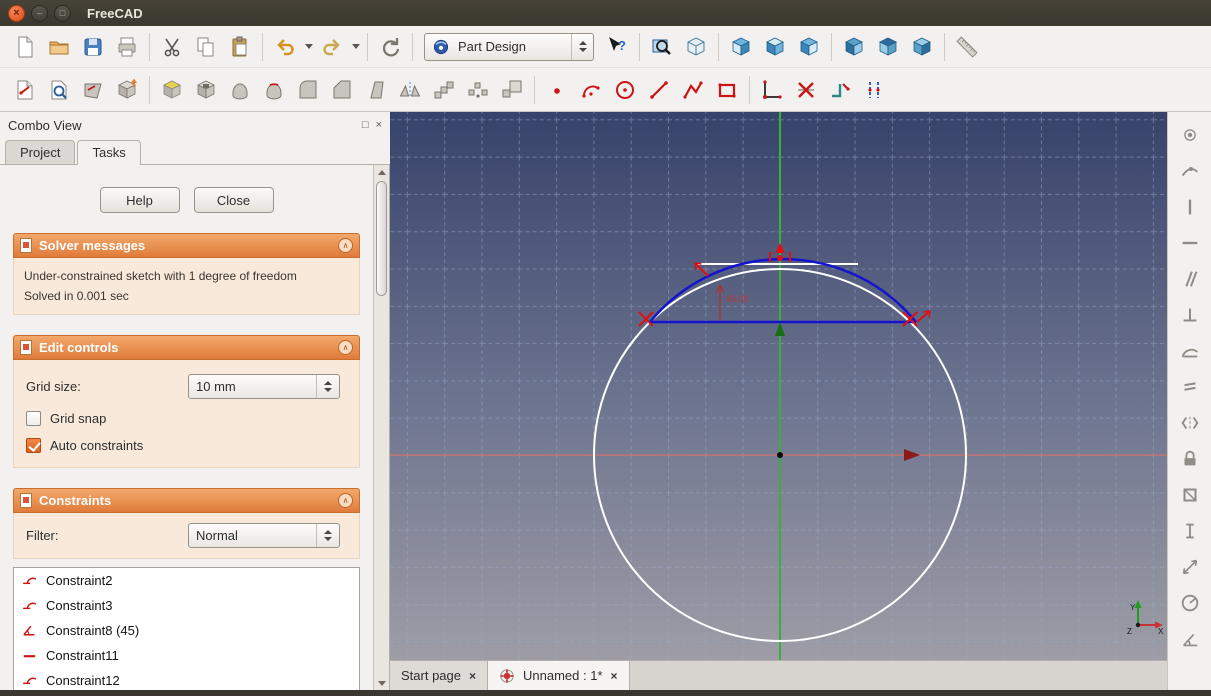  What do you see at coordinates (376, 90) in the screenshot?
I see `draft-button` at bounding box center [376, 90].